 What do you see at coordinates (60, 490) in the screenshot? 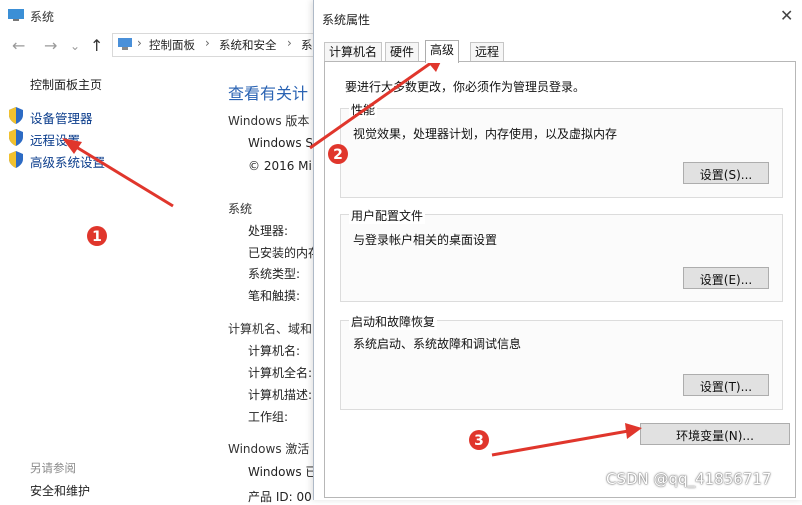
I see `security-maintenance-link: 安全和维护` at bounding box center [60, 490].